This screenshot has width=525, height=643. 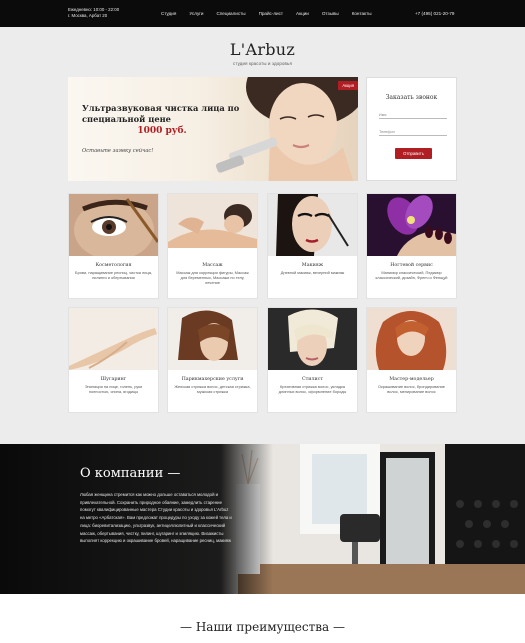 What do you see at coordinates (262, 618) in the screenshot?
I see `advantages-section: — Наши преимущества —` at bounding box center [262, 618].